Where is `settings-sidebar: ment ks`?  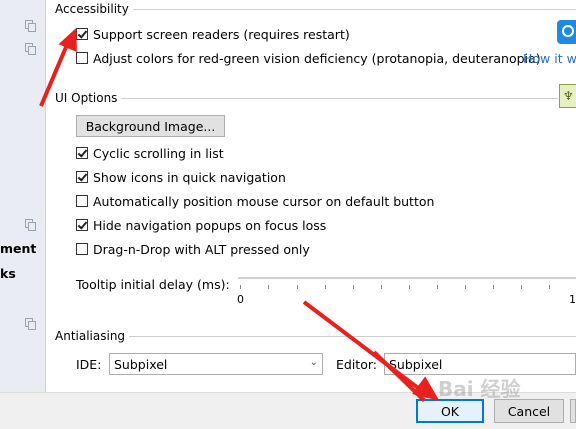
settings-sidebar: ment ks is located at coordinates (23, 196).